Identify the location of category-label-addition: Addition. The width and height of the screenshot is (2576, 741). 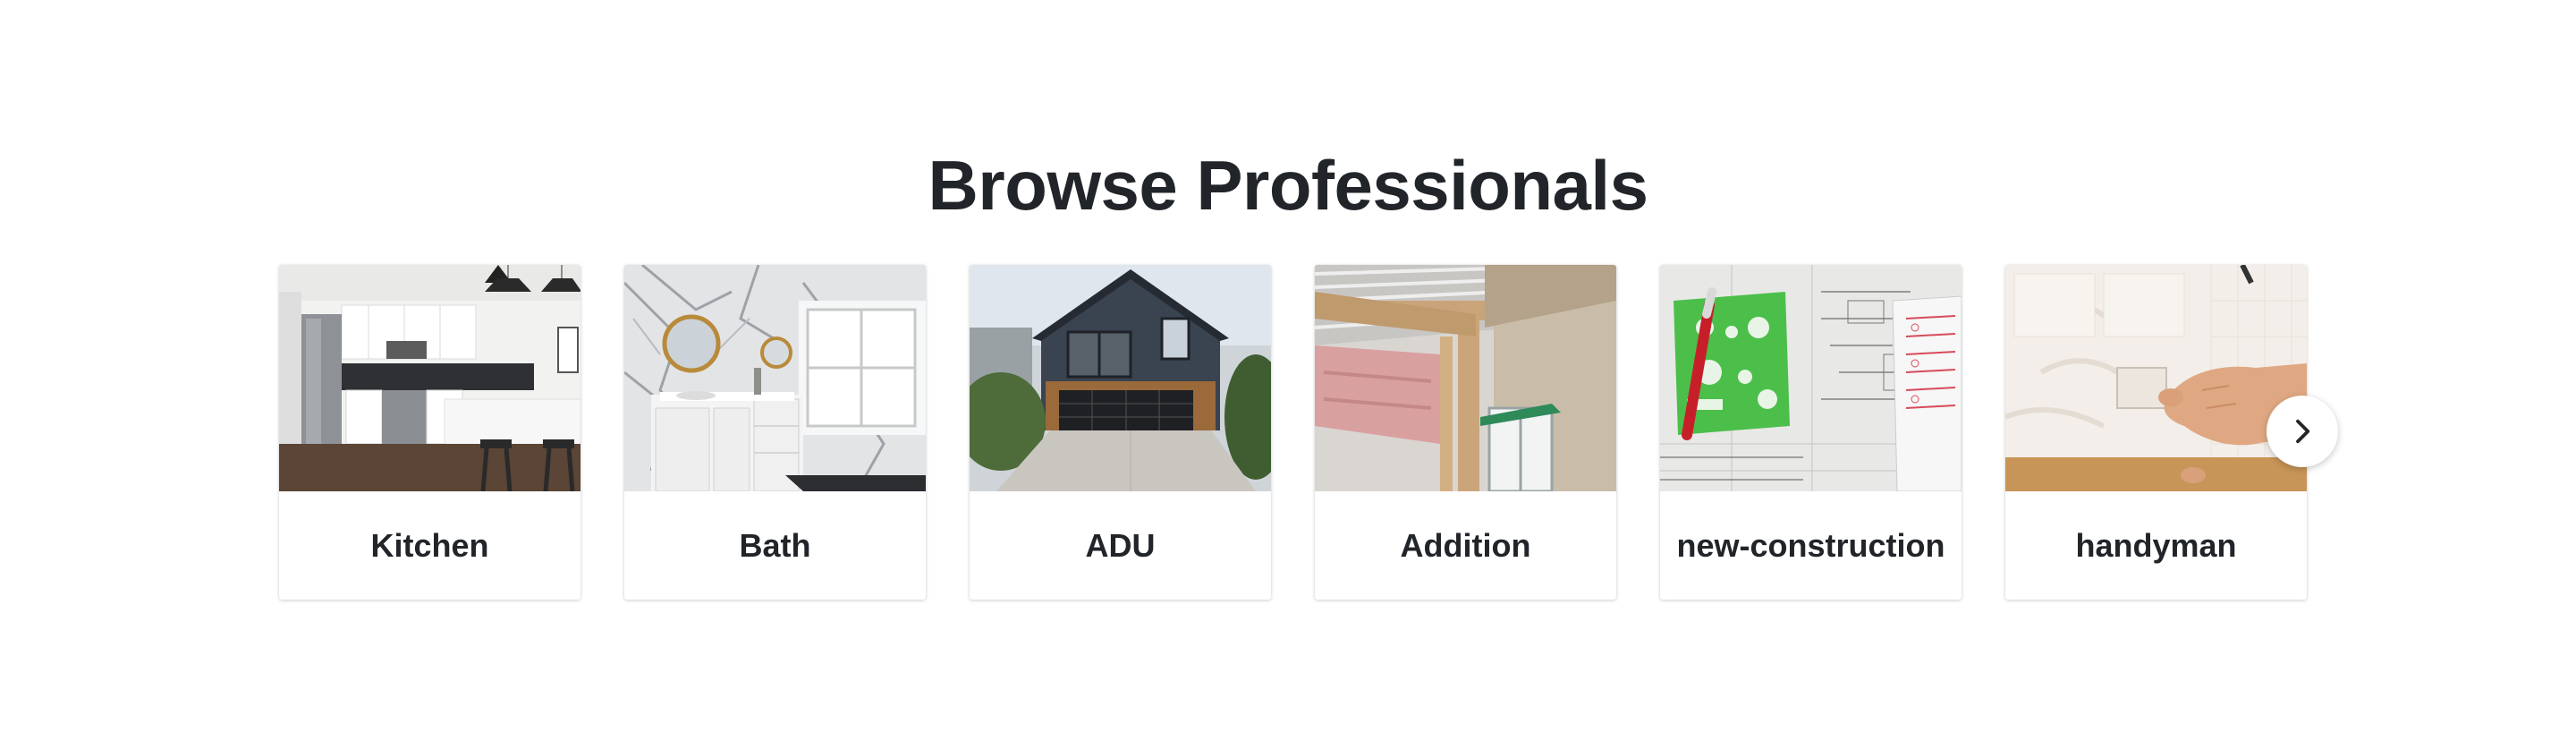
(1465, 545).